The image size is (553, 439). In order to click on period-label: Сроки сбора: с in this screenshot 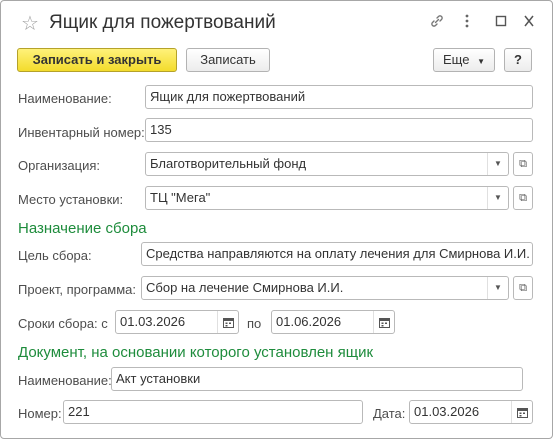, I will do `click(63, 323)`.